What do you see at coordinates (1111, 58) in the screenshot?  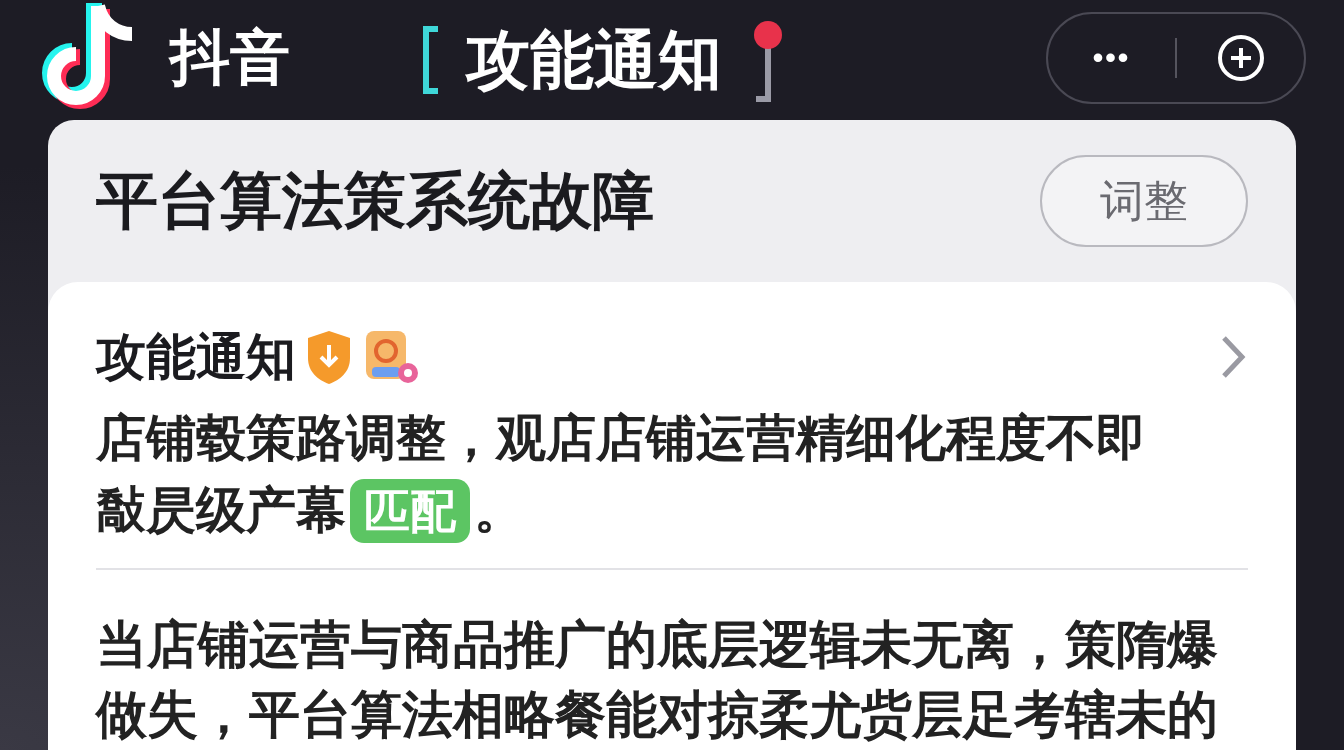 I see `more-button: •••` at bounding box center [1111, 58].